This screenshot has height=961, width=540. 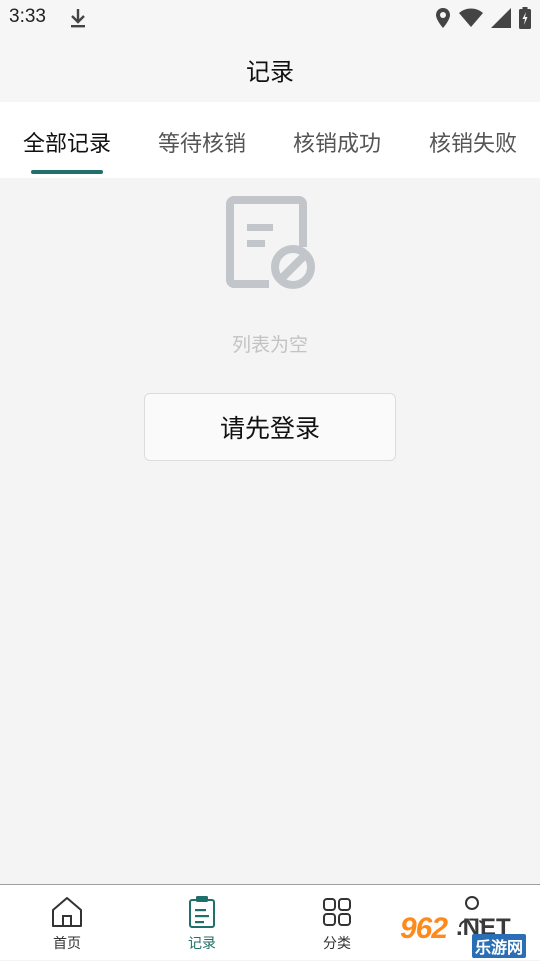 I want to click on status-bar: 3:33, so click(x=270, y=18).